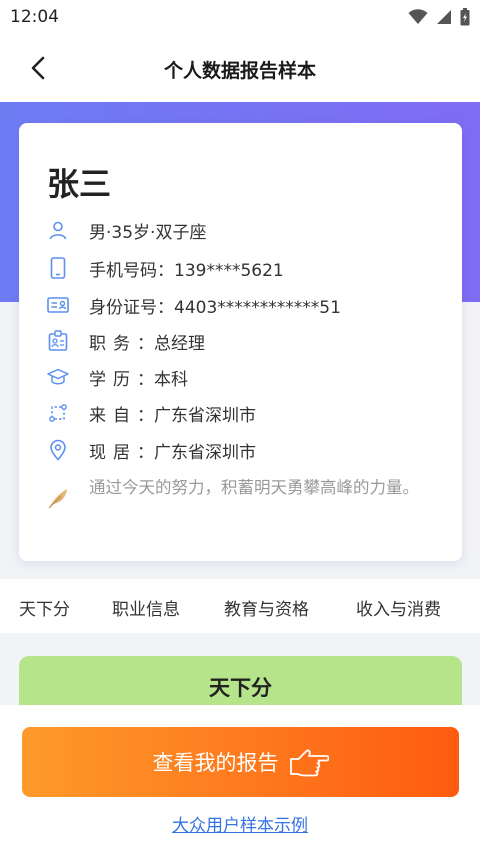 This screenshot has height=853, width=480. I want to click on pointing-hand-icon, so click(309, 762).